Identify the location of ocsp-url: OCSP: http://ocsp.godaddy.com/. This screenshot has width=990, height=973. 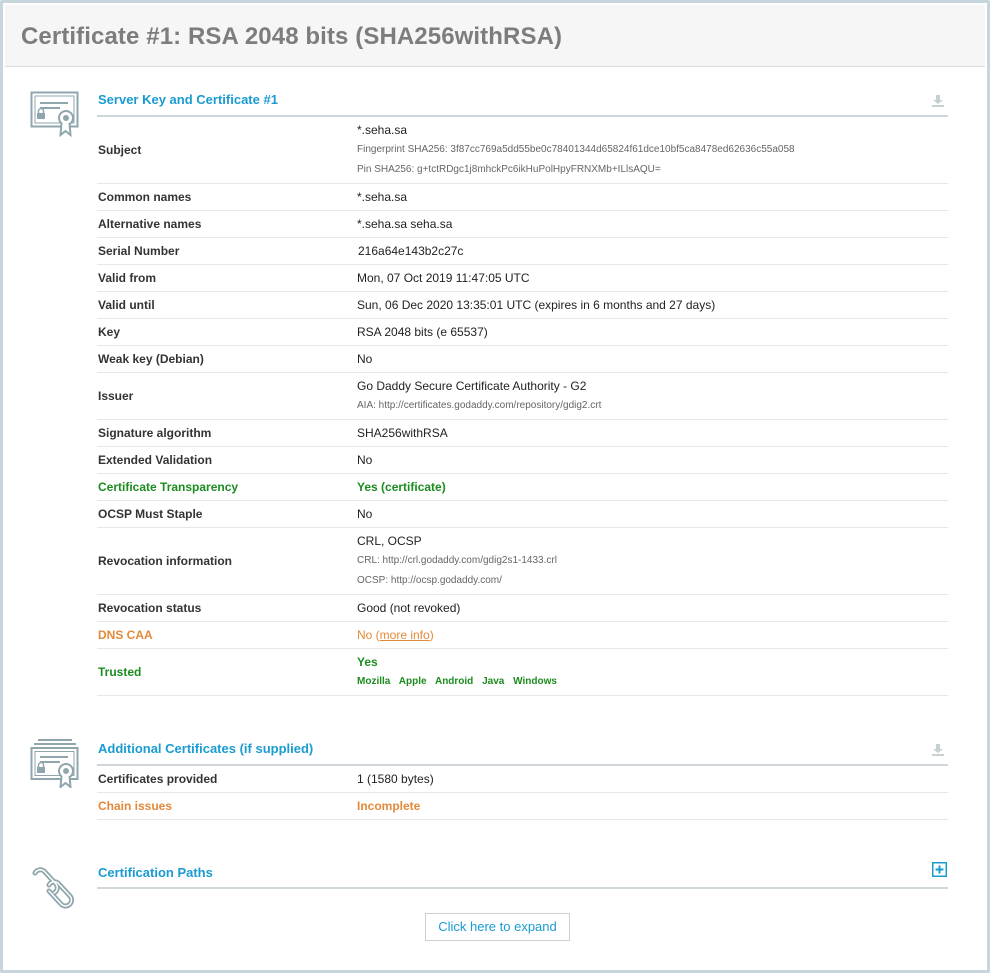
(429, 580).